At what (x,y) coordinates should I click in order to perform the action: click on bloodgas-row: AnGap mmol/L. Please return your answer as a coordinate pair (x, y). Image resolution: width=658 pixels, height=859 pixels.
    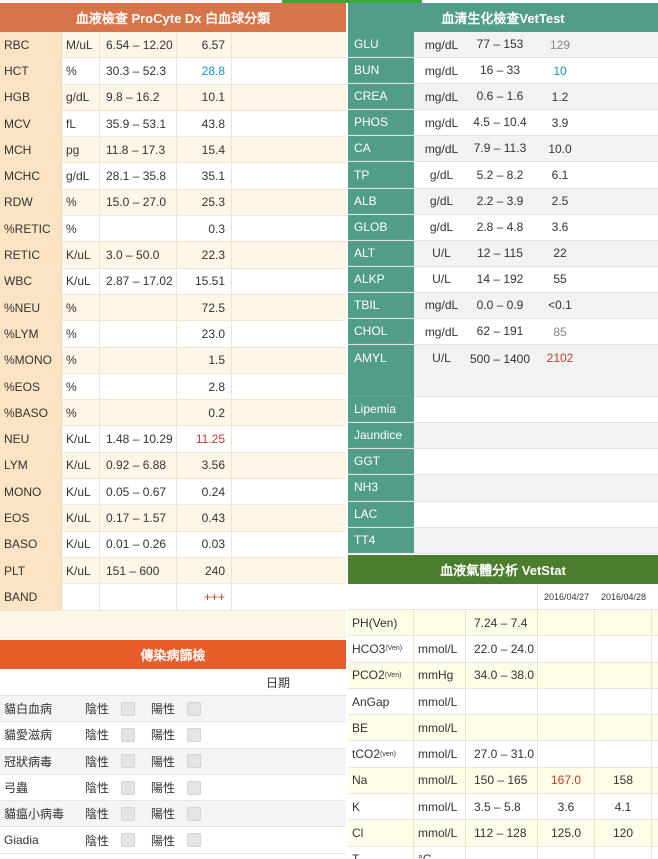
    Looking at the image, I should click on (503, 702).